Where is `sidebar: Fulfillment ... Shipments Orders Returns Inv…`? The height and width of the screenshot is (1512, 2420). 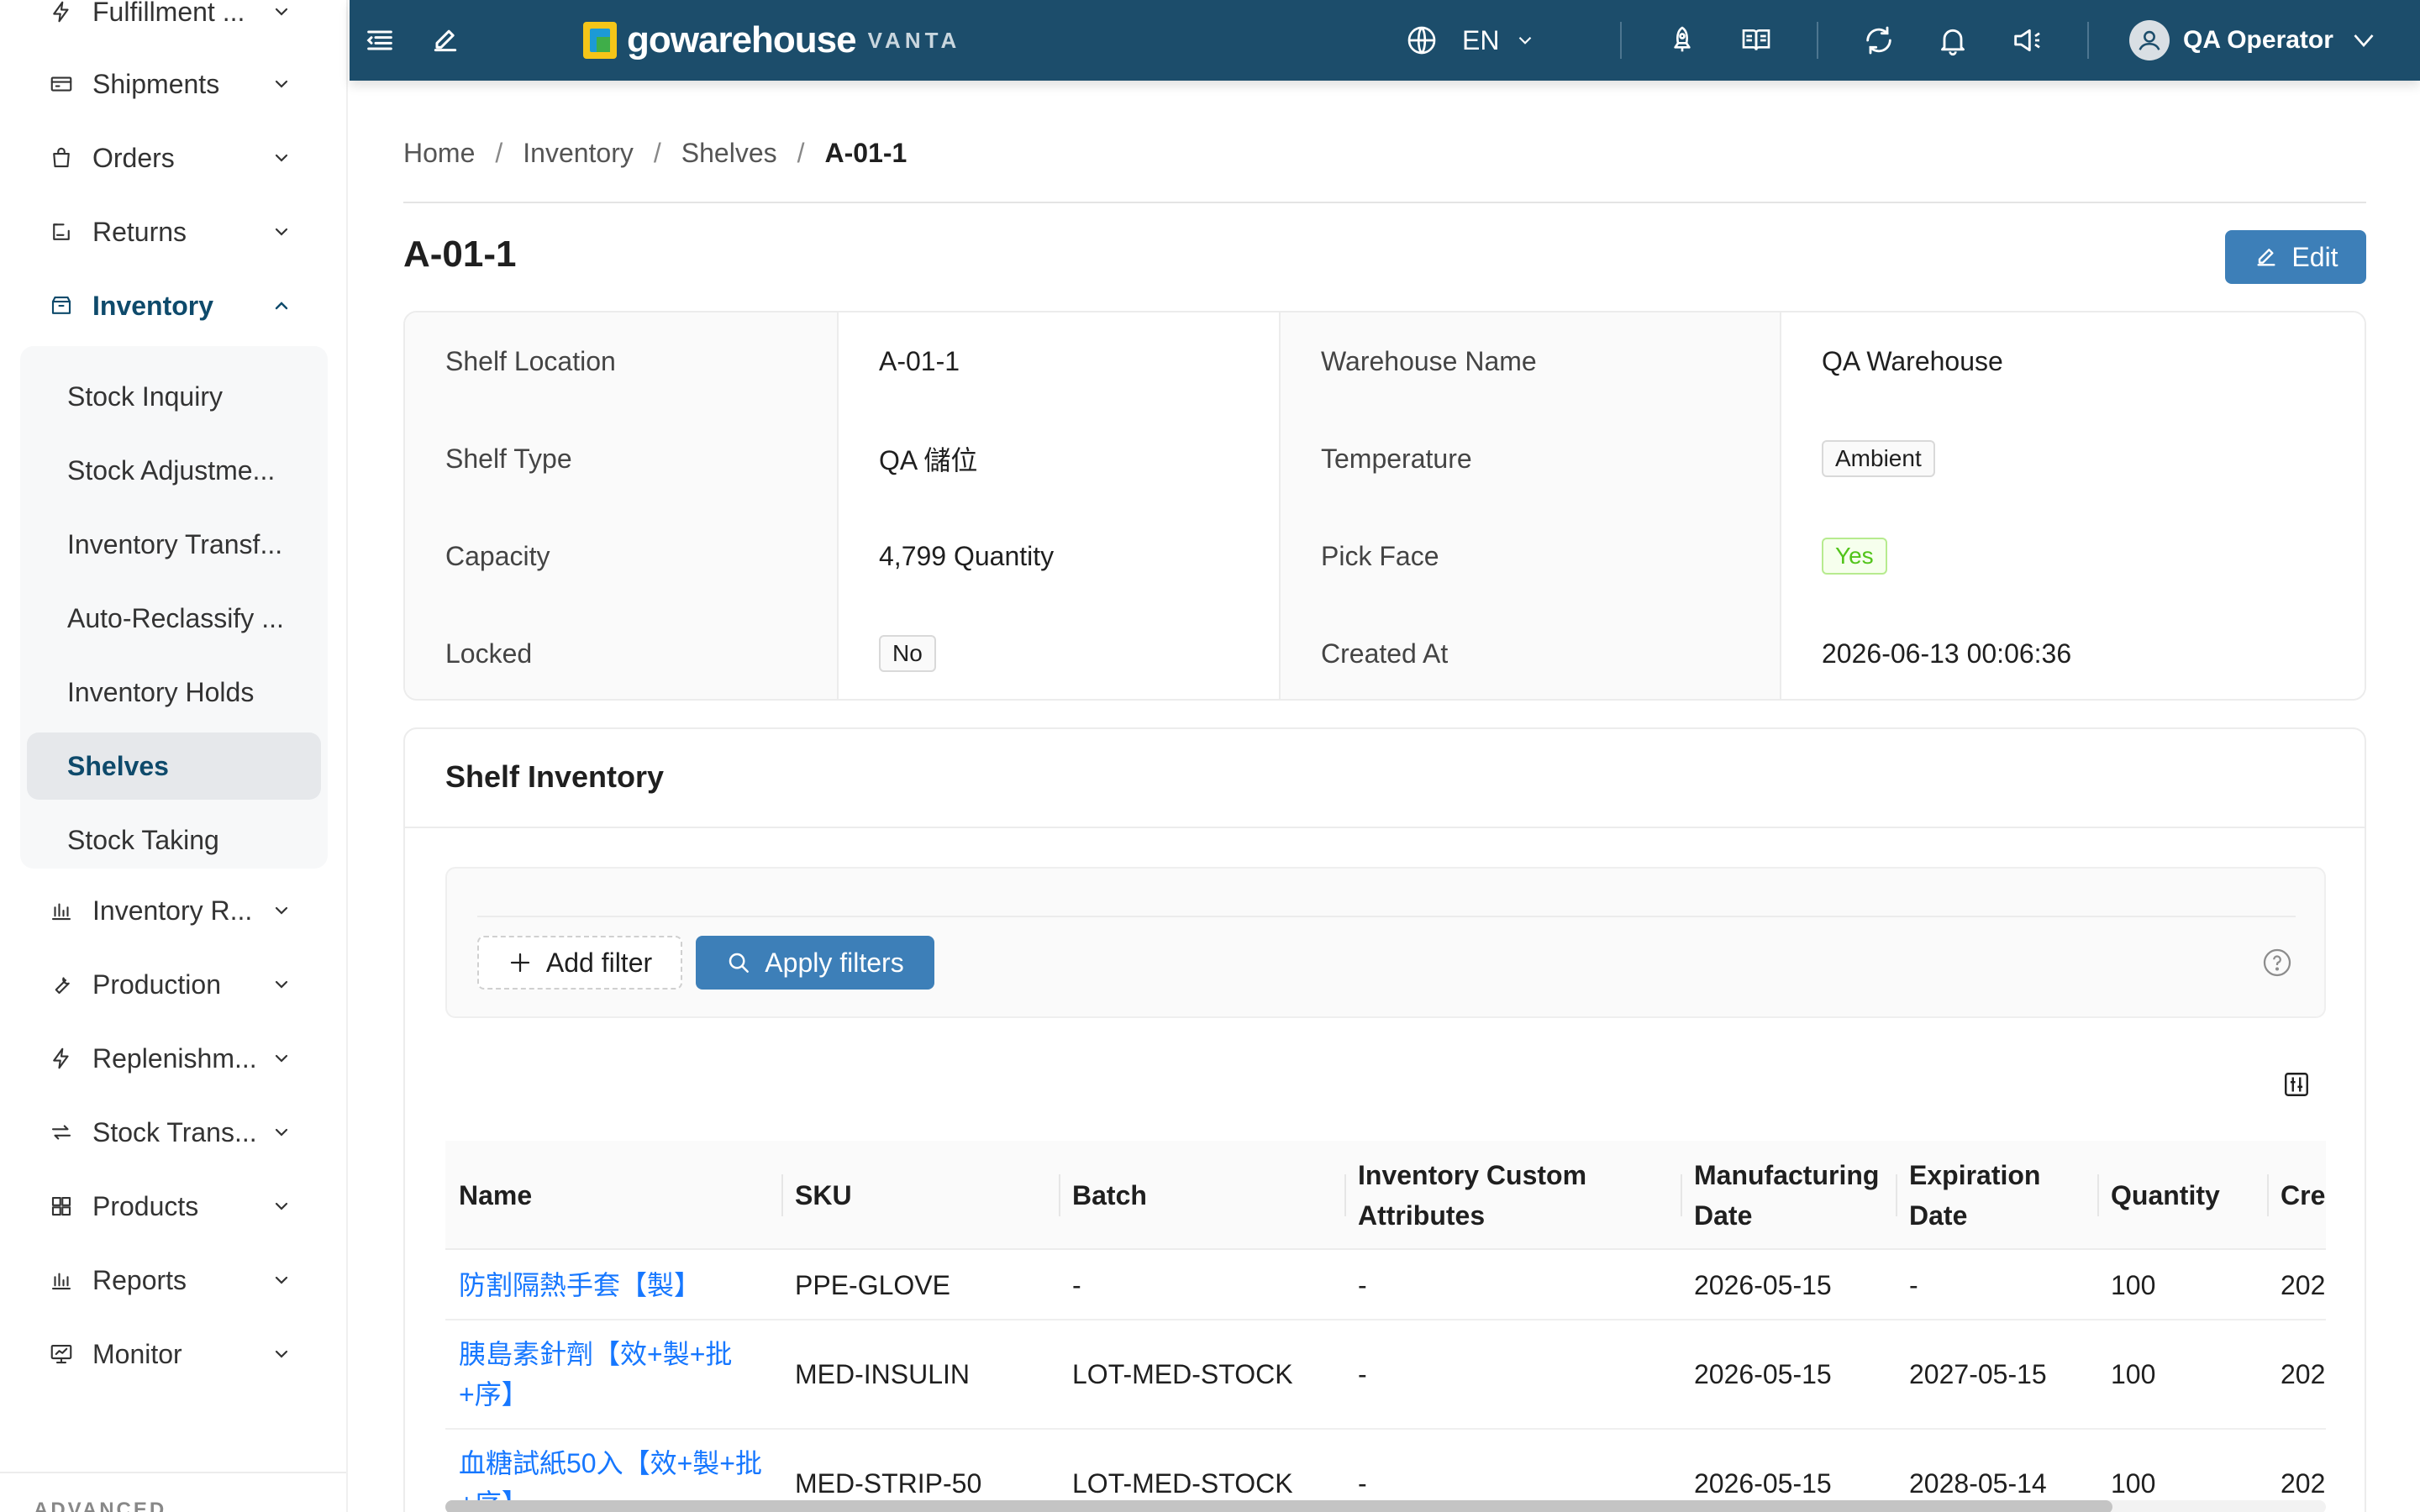
sidebar: Fulfillment ... Shipments Orders Returns Inv… is located at coordinates (174, 756).